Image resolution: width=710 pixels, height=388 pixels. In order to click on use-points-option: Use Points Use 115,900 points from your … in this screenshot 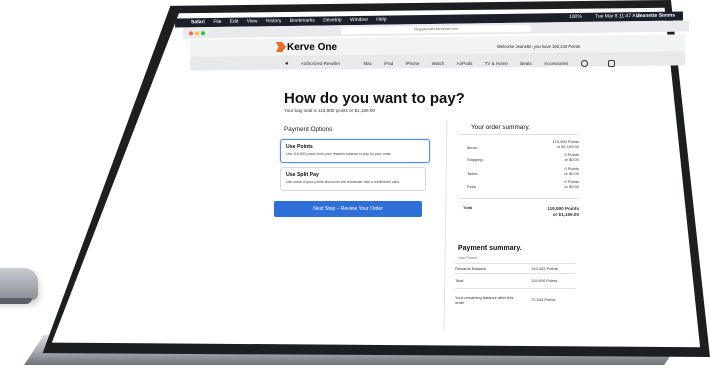, I will do `click(355, 151)`.